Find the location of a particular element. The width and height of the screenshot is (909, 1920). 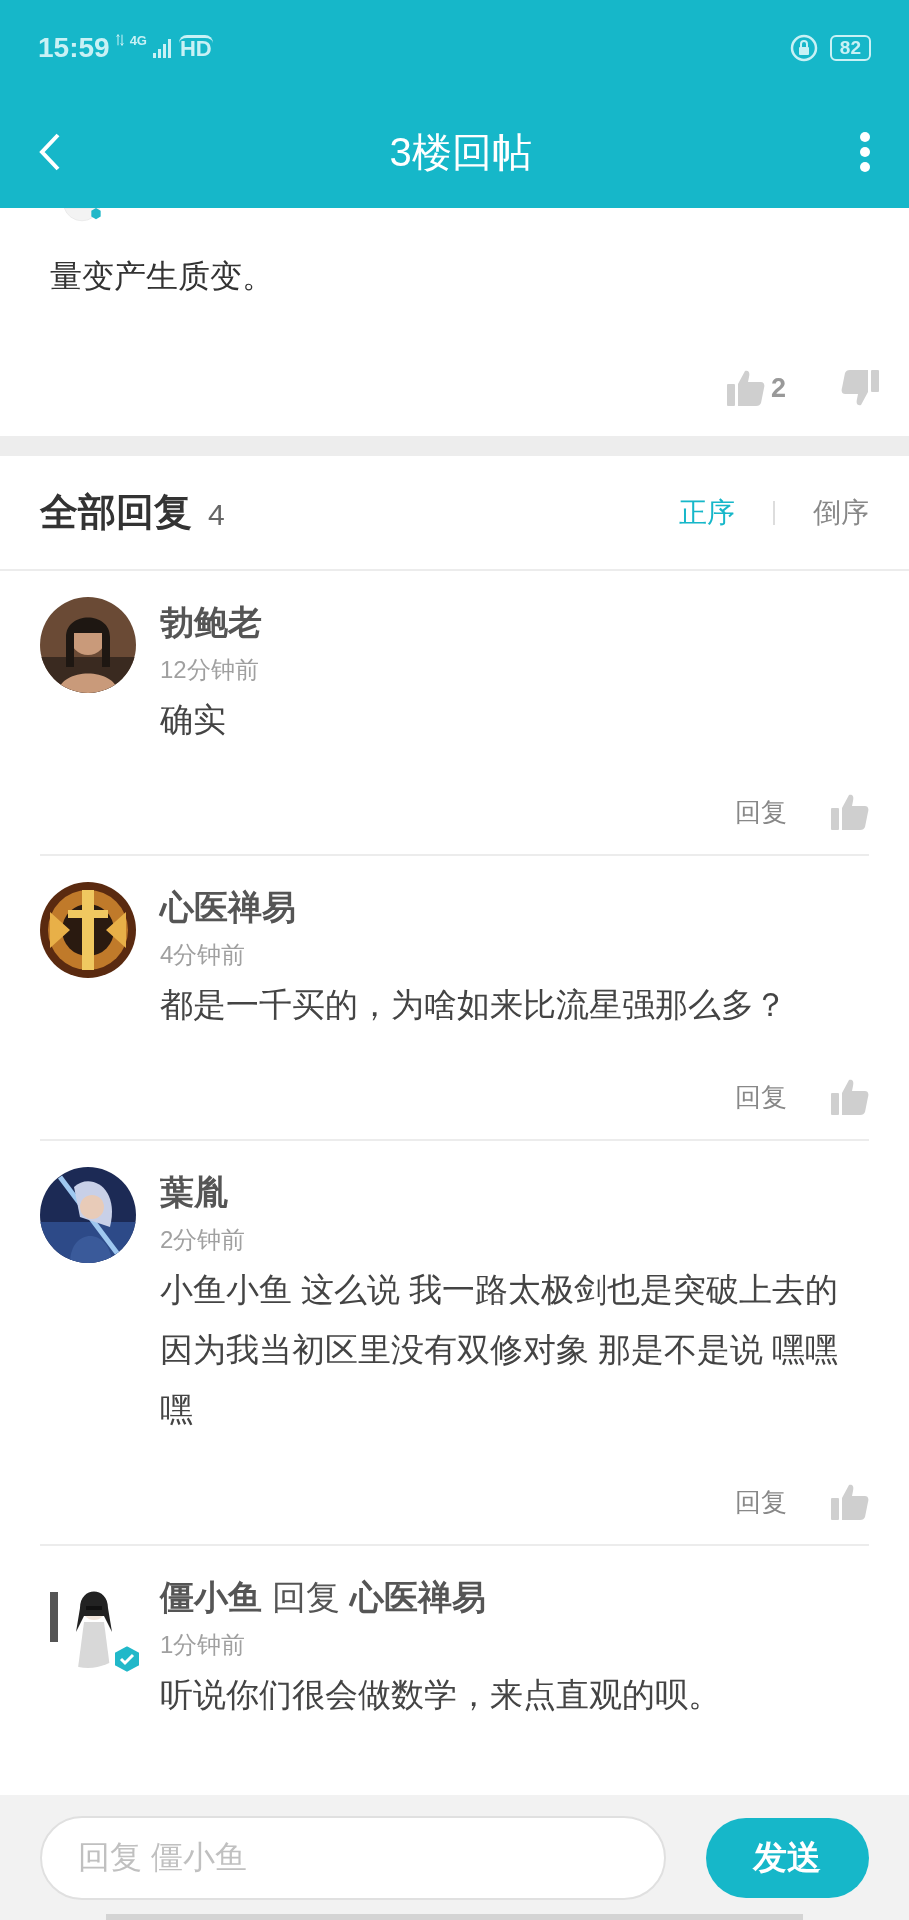

sort-tab: 正序 is located at coordinates (707, 512).